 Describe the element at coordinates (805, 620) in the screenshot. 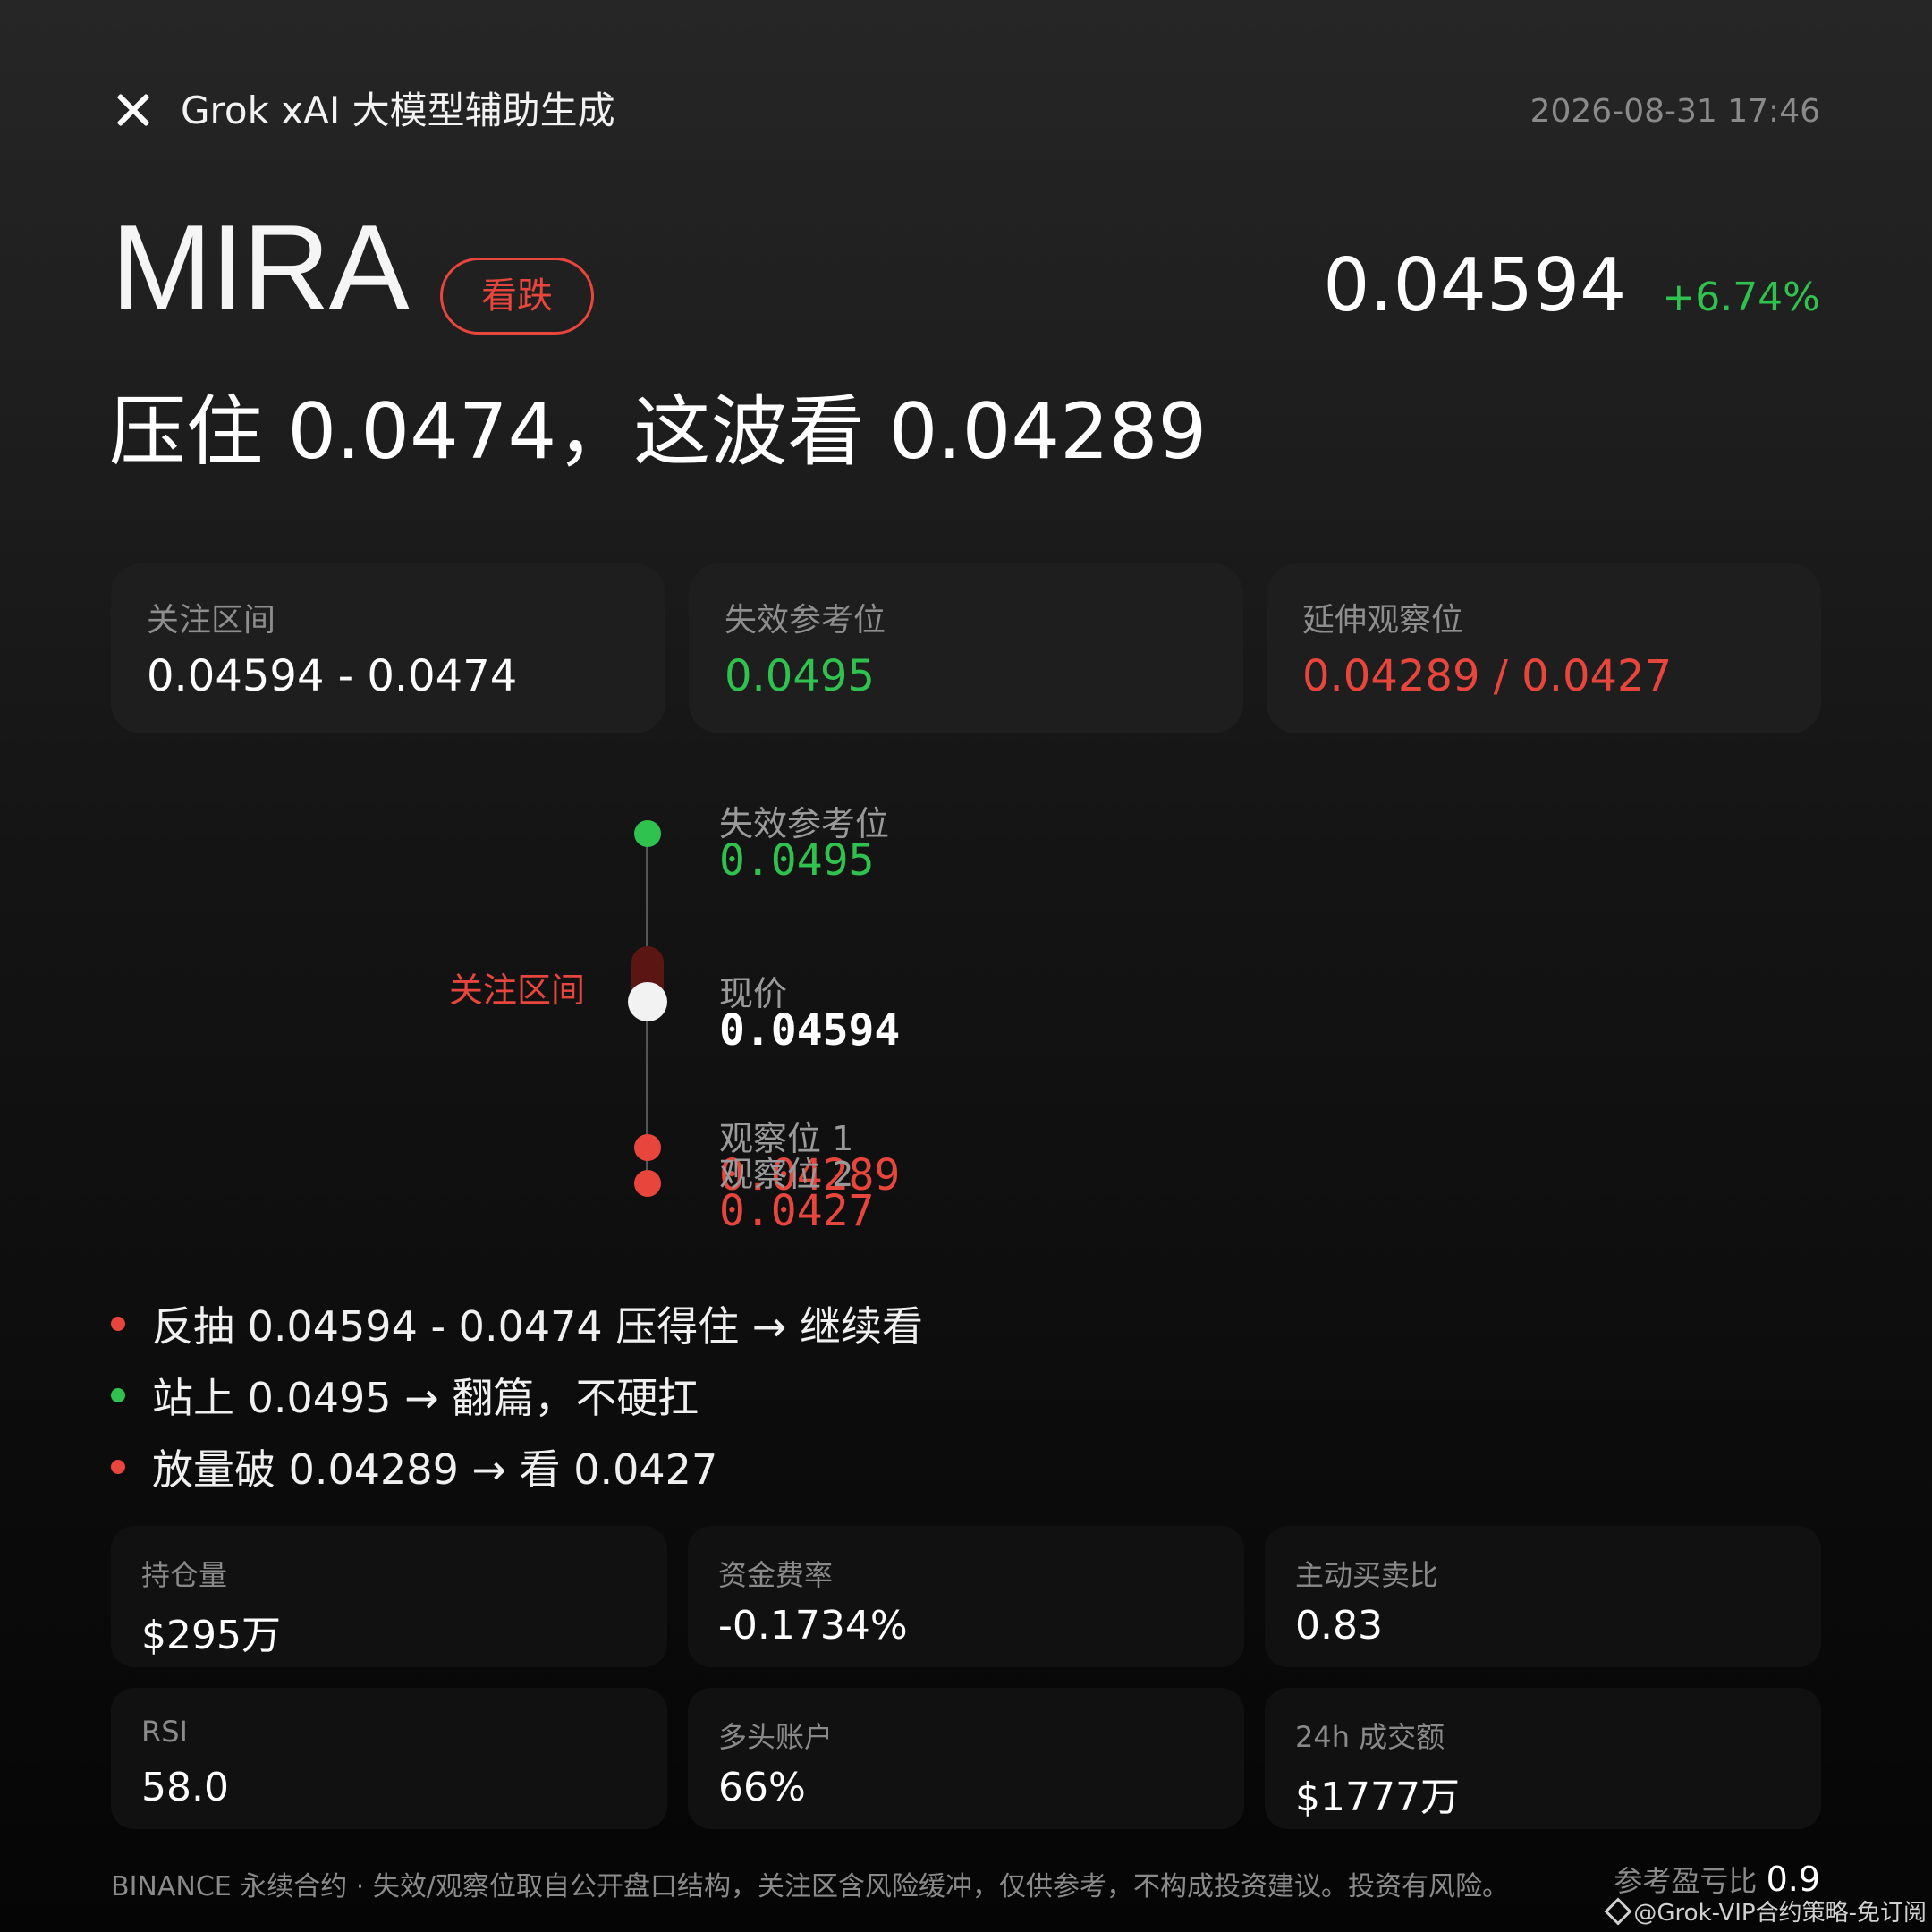

I see `level-card-label: 失效参考位` at that location.